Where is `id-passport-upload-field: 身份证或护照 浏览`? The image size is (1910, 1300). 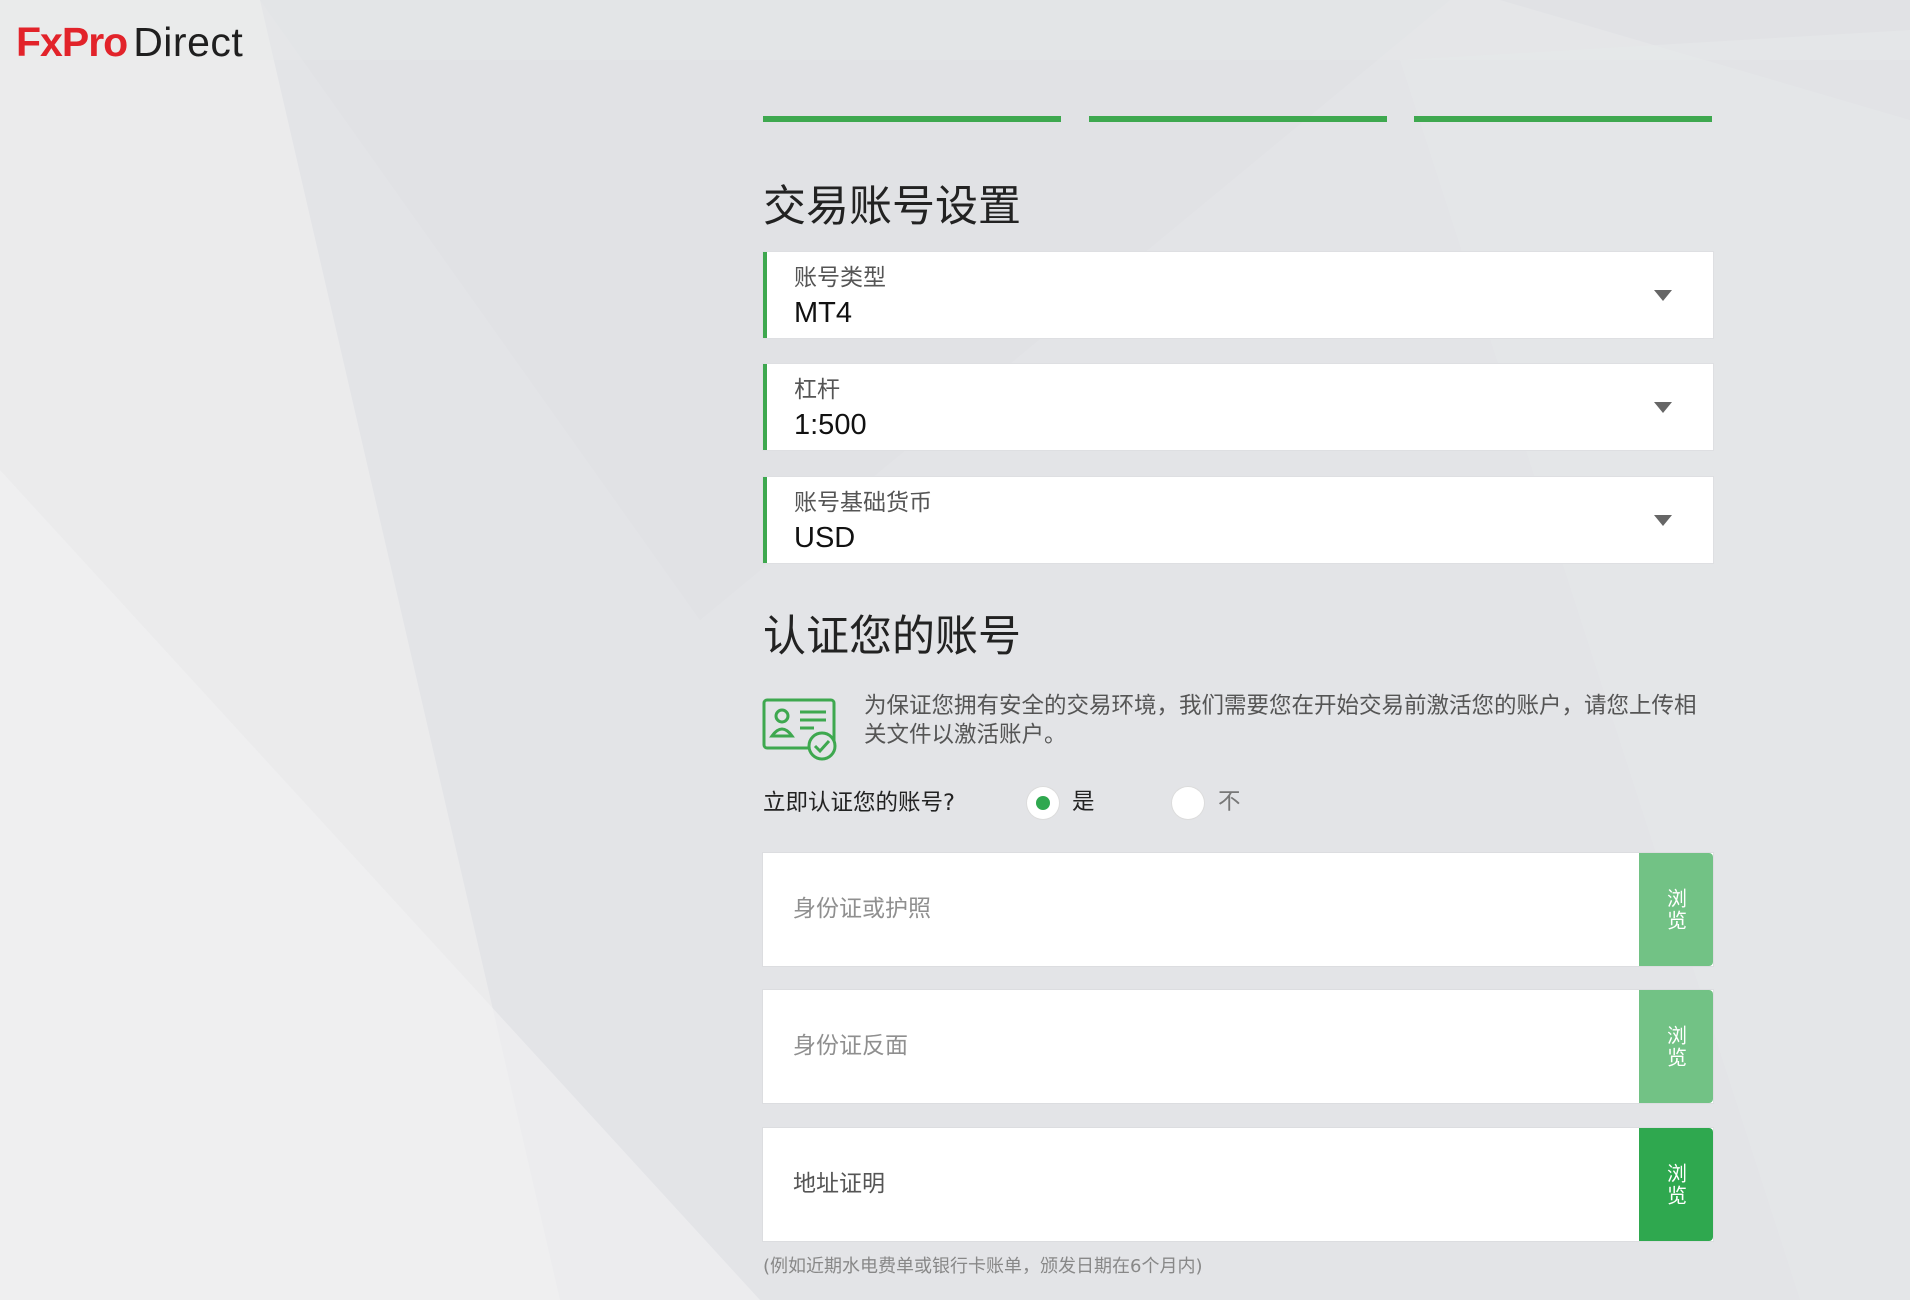
id-passport-upload-field: 身份证或护照 浏览 is located at coordinates (1238, 909).